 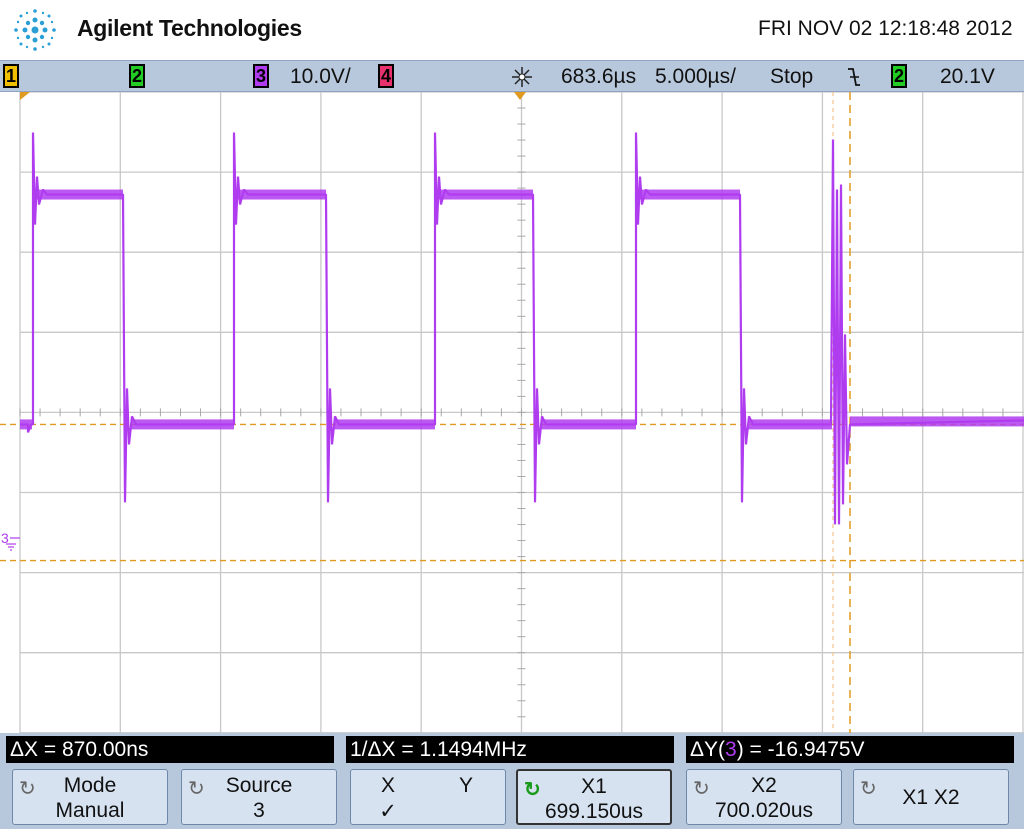 What do you see at coordinates (137, 76) in the screenshot?
I see `channel-2-button: 2` at bounding box center [137, 76].